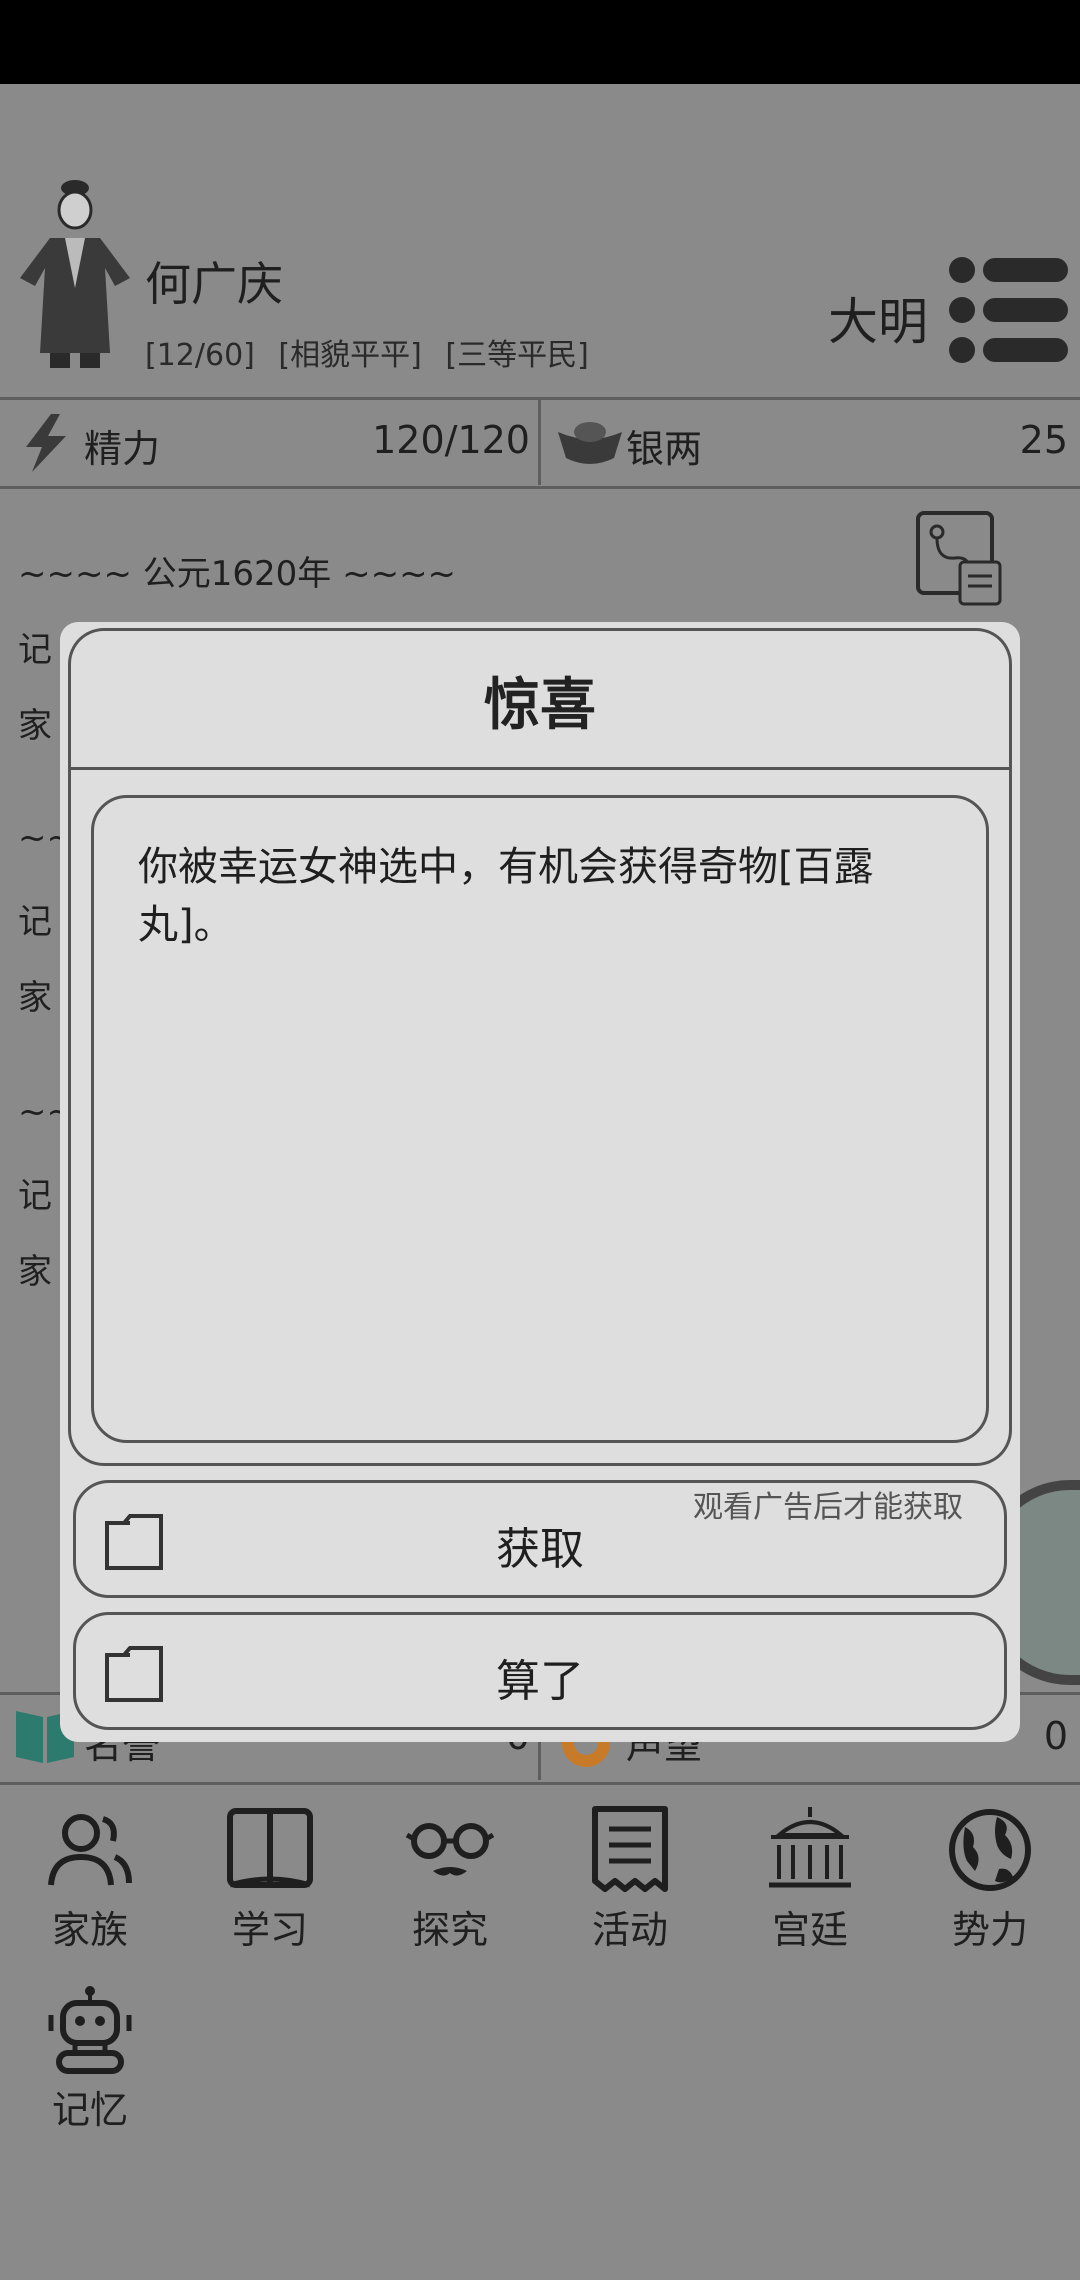 The width and height of the screenshot is (1080, 2280). Describe the element at coordinates (75, 270) in the screenshot. I see `character-avatar` at that location.